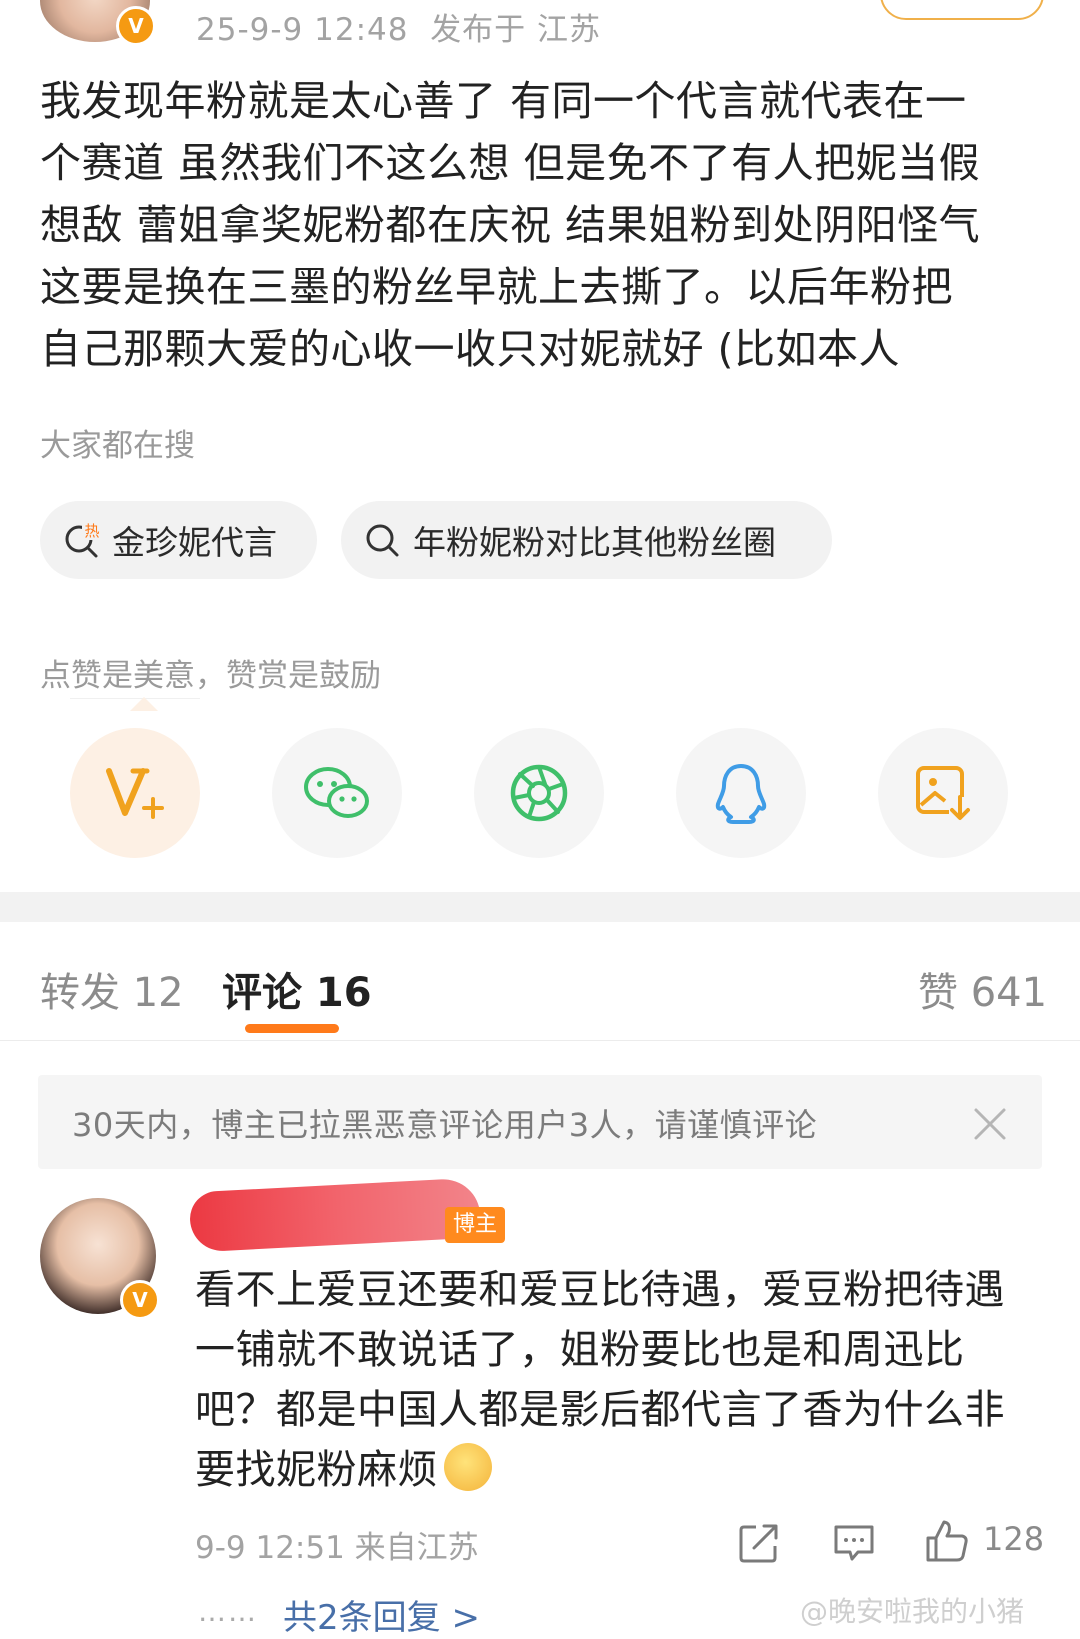  Describe the element at coordinates (540, 1040) in the screenshot. I see `divider` at that location.